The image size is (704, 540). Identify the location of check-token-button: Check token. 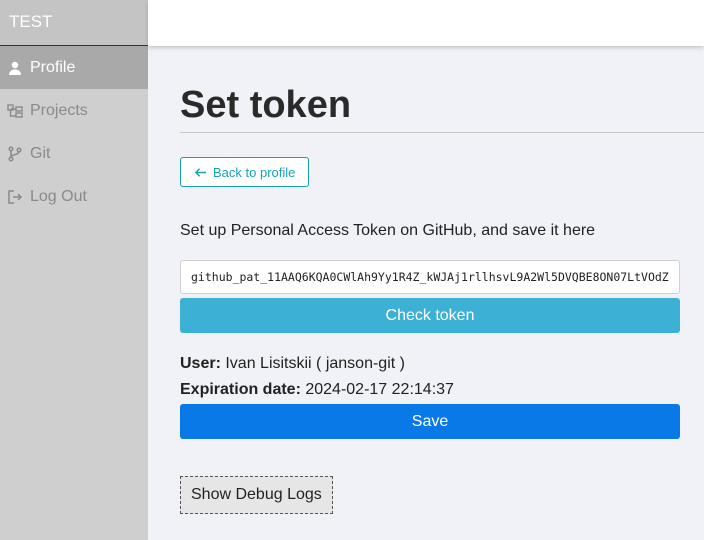
(430, 315).